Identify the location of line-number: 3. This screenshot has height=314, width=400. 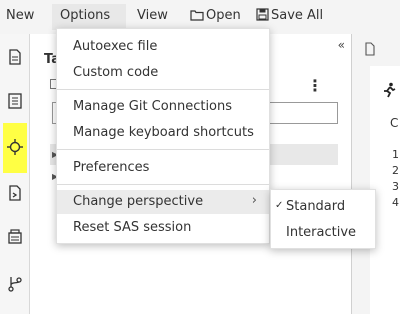
(395, 186).